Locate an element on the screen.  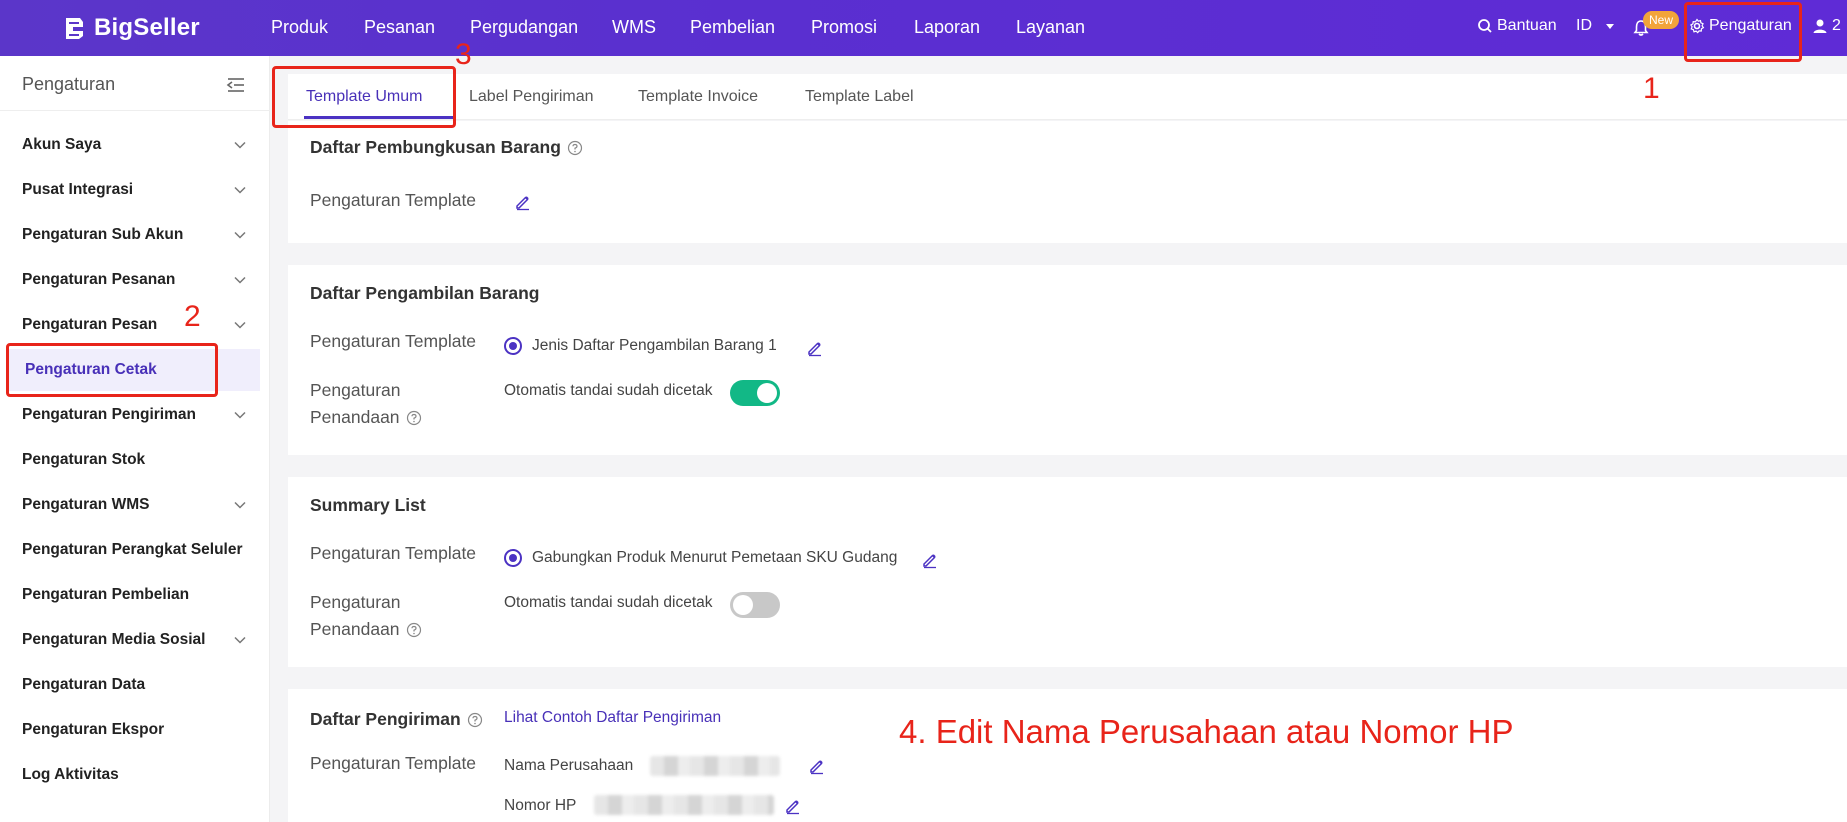
sidebar-item-media-sosial: Pengaturan Media Sosial is located at coordinates (135, 640).